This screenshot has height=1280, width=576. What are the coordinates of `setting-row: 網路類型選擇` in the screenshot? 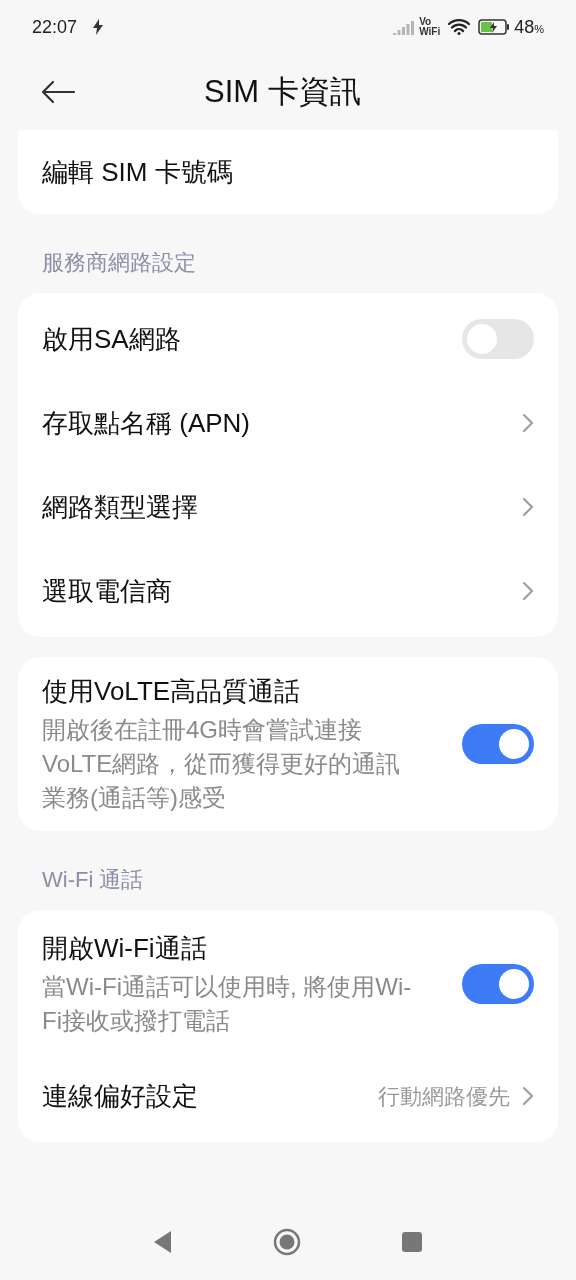 It's located at (288, 507).